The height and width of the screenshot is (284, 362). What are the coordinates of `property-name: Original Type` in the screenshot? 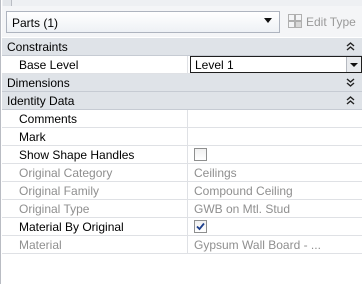 It's located at (95, 208).